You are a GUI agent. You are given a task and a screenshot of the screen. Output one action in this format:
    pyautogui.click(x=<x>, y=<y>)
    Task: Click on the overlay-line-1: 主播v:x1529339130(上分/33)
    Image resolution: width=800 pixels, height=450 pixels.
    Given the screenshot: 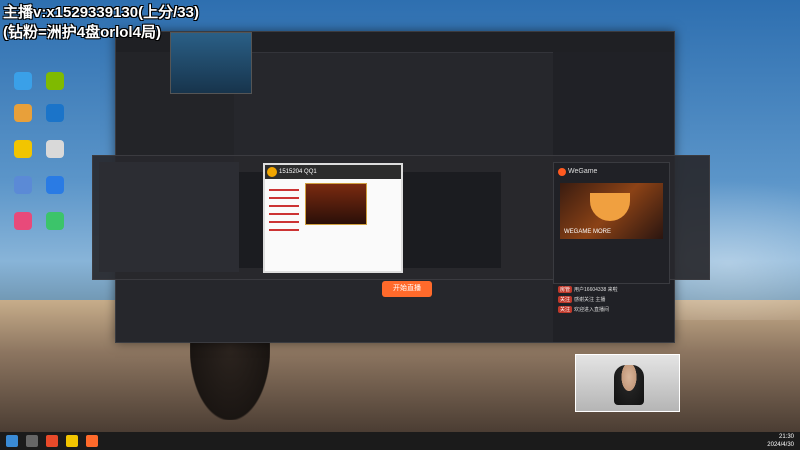 What is the action you would take?
    pyautogui.click(x=101, y=12)
    